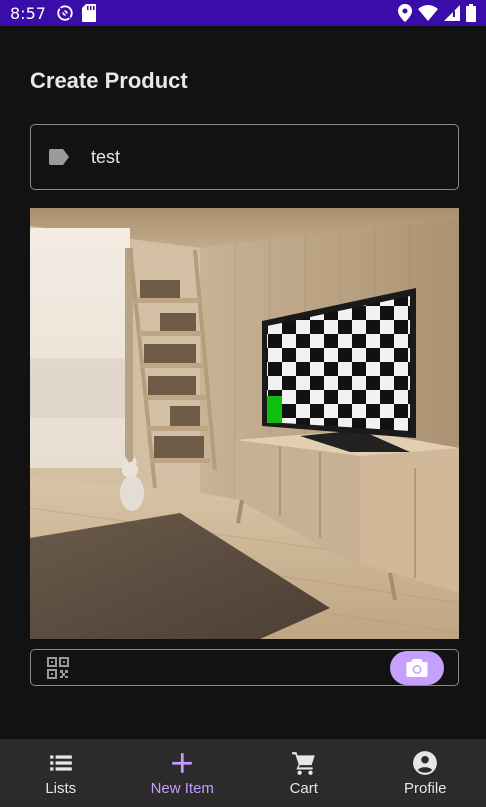 The height and width of the screenshot is (807, 486). What do you see at coordinates (303, 763) in the screenshot?
I see `cart-icon` at bounding box center [303, 763].